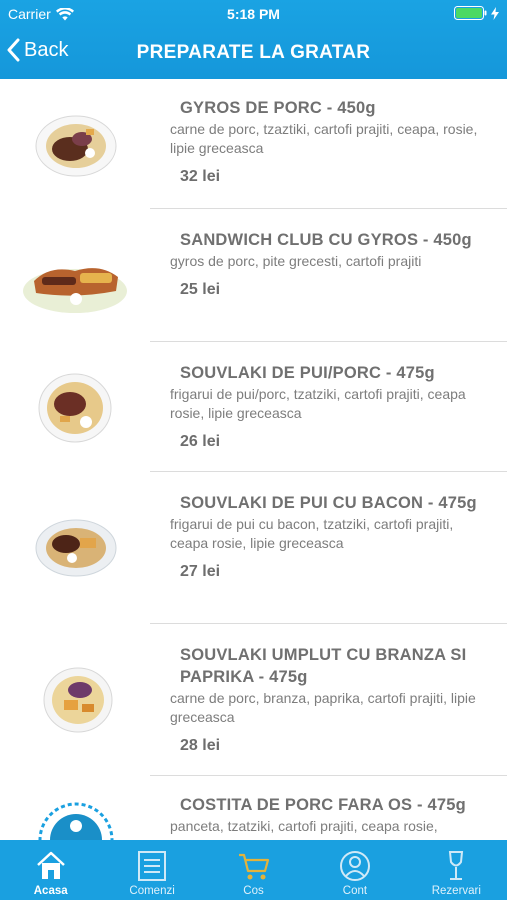 This screenshot has height=900, width=507. I want to click on navigation-bar: Back PREPARATE LA GRATAR, so click(253, 54).